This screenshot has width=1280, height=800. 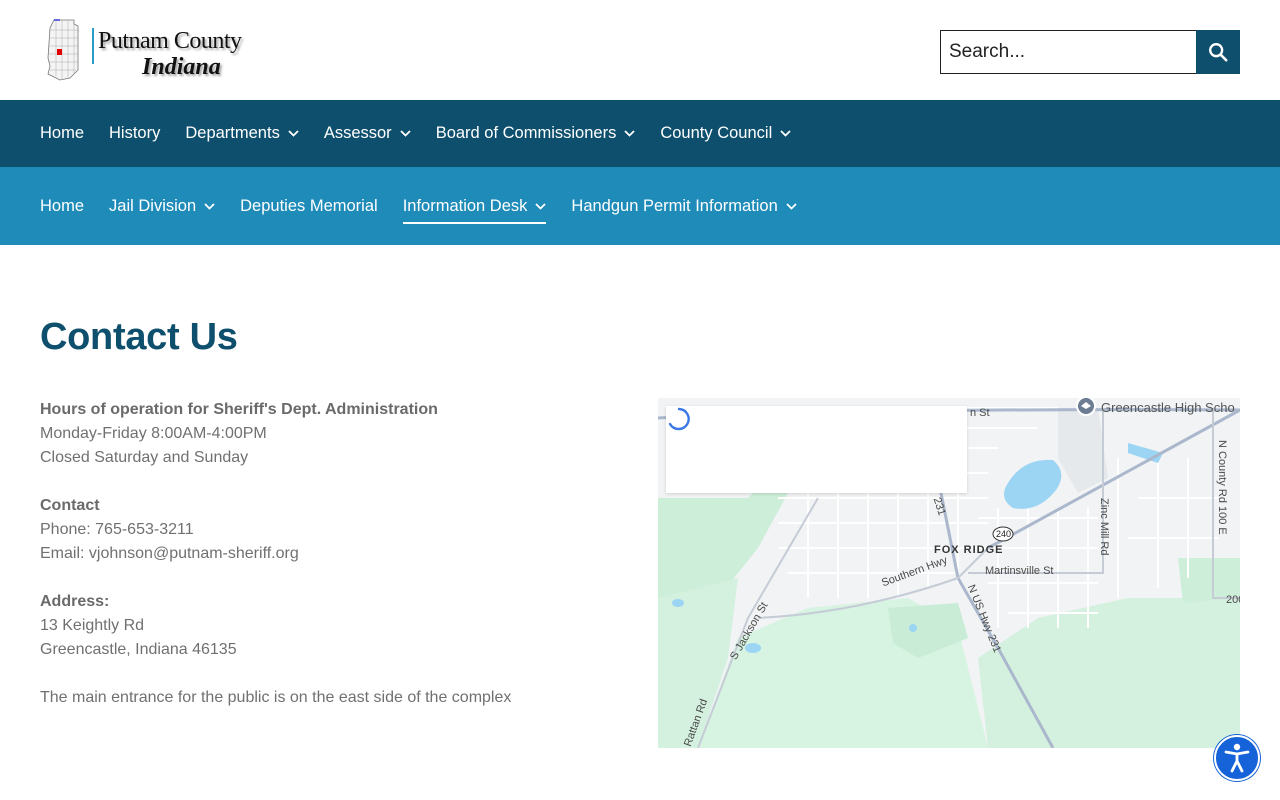 What do you see at coordinates (139, 337) in the screenshot?
I see `page-title: Contact Us` at bounding box center [139, 337].